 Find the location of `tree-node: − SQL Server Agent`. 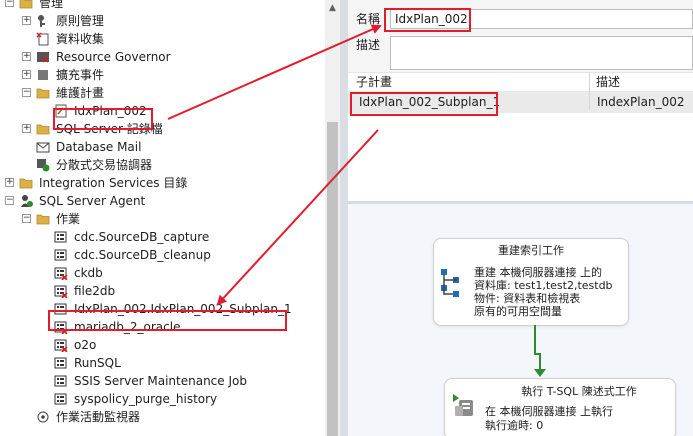

tree-node: − SQL Server Agent is located at coordinates (162, 201).